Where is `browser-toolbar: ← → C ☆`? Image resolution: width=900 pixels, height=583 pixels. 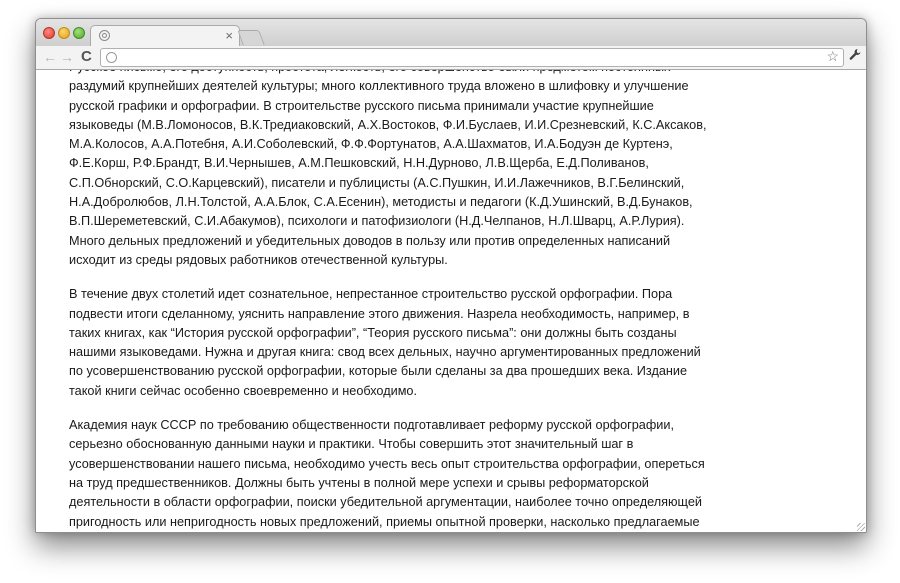
browser-toolbar: ← → C ☆ is located at coordinates (451, 58).